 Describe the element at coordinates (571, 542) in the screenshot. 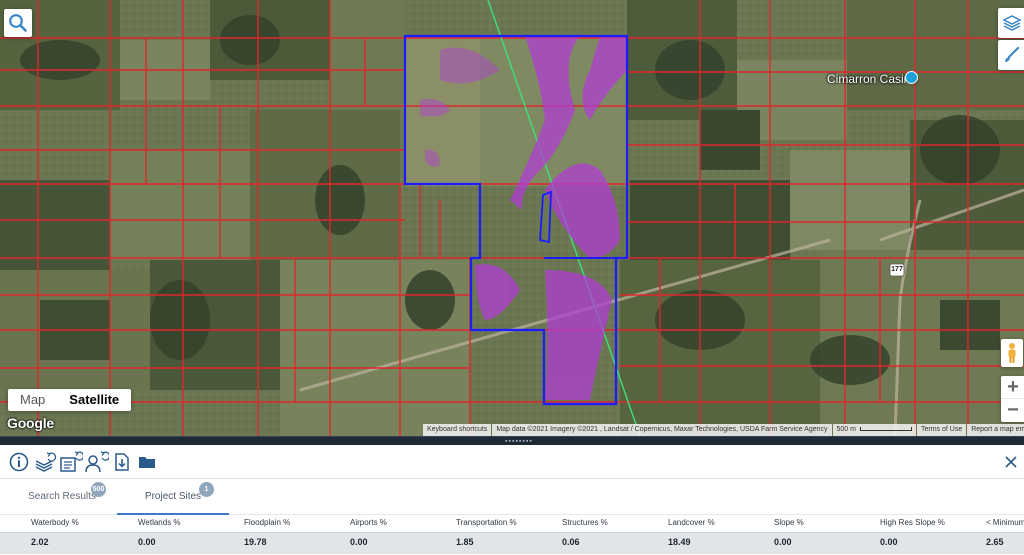

I see `table-cell: 0.06` at that location.